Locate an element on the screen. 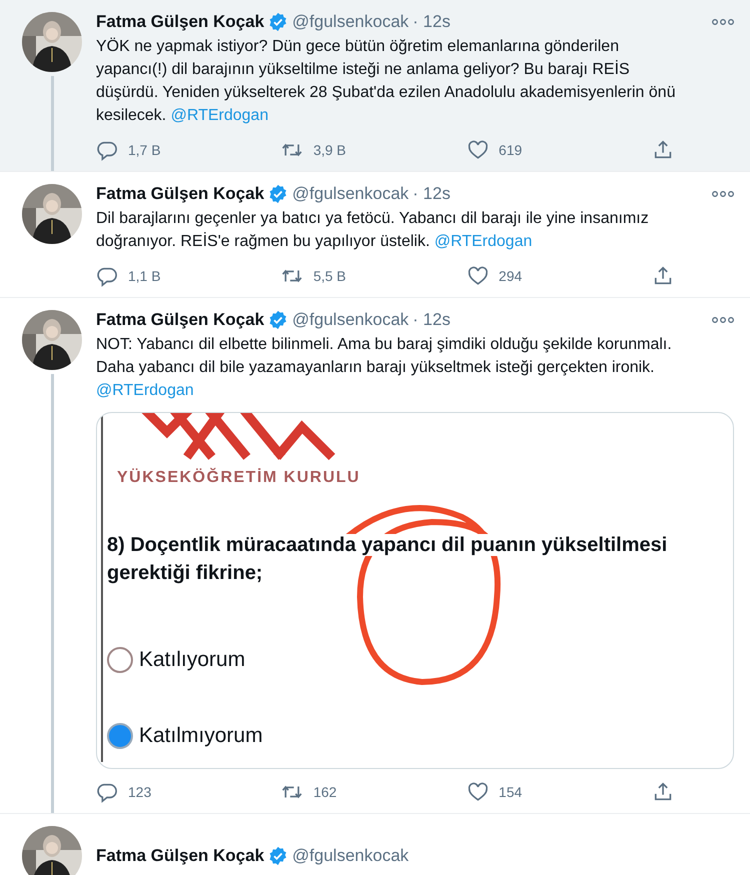 This screenshot has height=875, width=750. reply-count: 1,1 B is located at coordinates (144, 276).